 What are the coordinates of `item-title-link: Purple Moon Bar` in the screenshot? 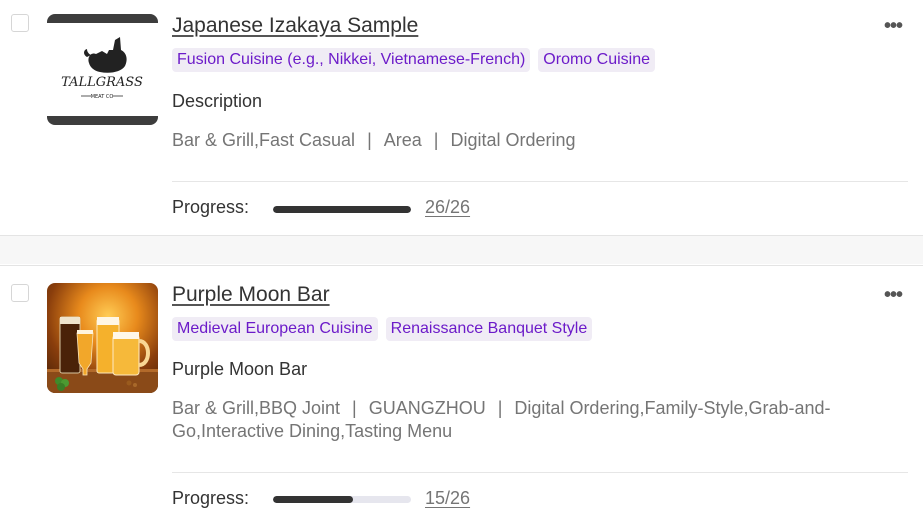 It's located at (251, 295).